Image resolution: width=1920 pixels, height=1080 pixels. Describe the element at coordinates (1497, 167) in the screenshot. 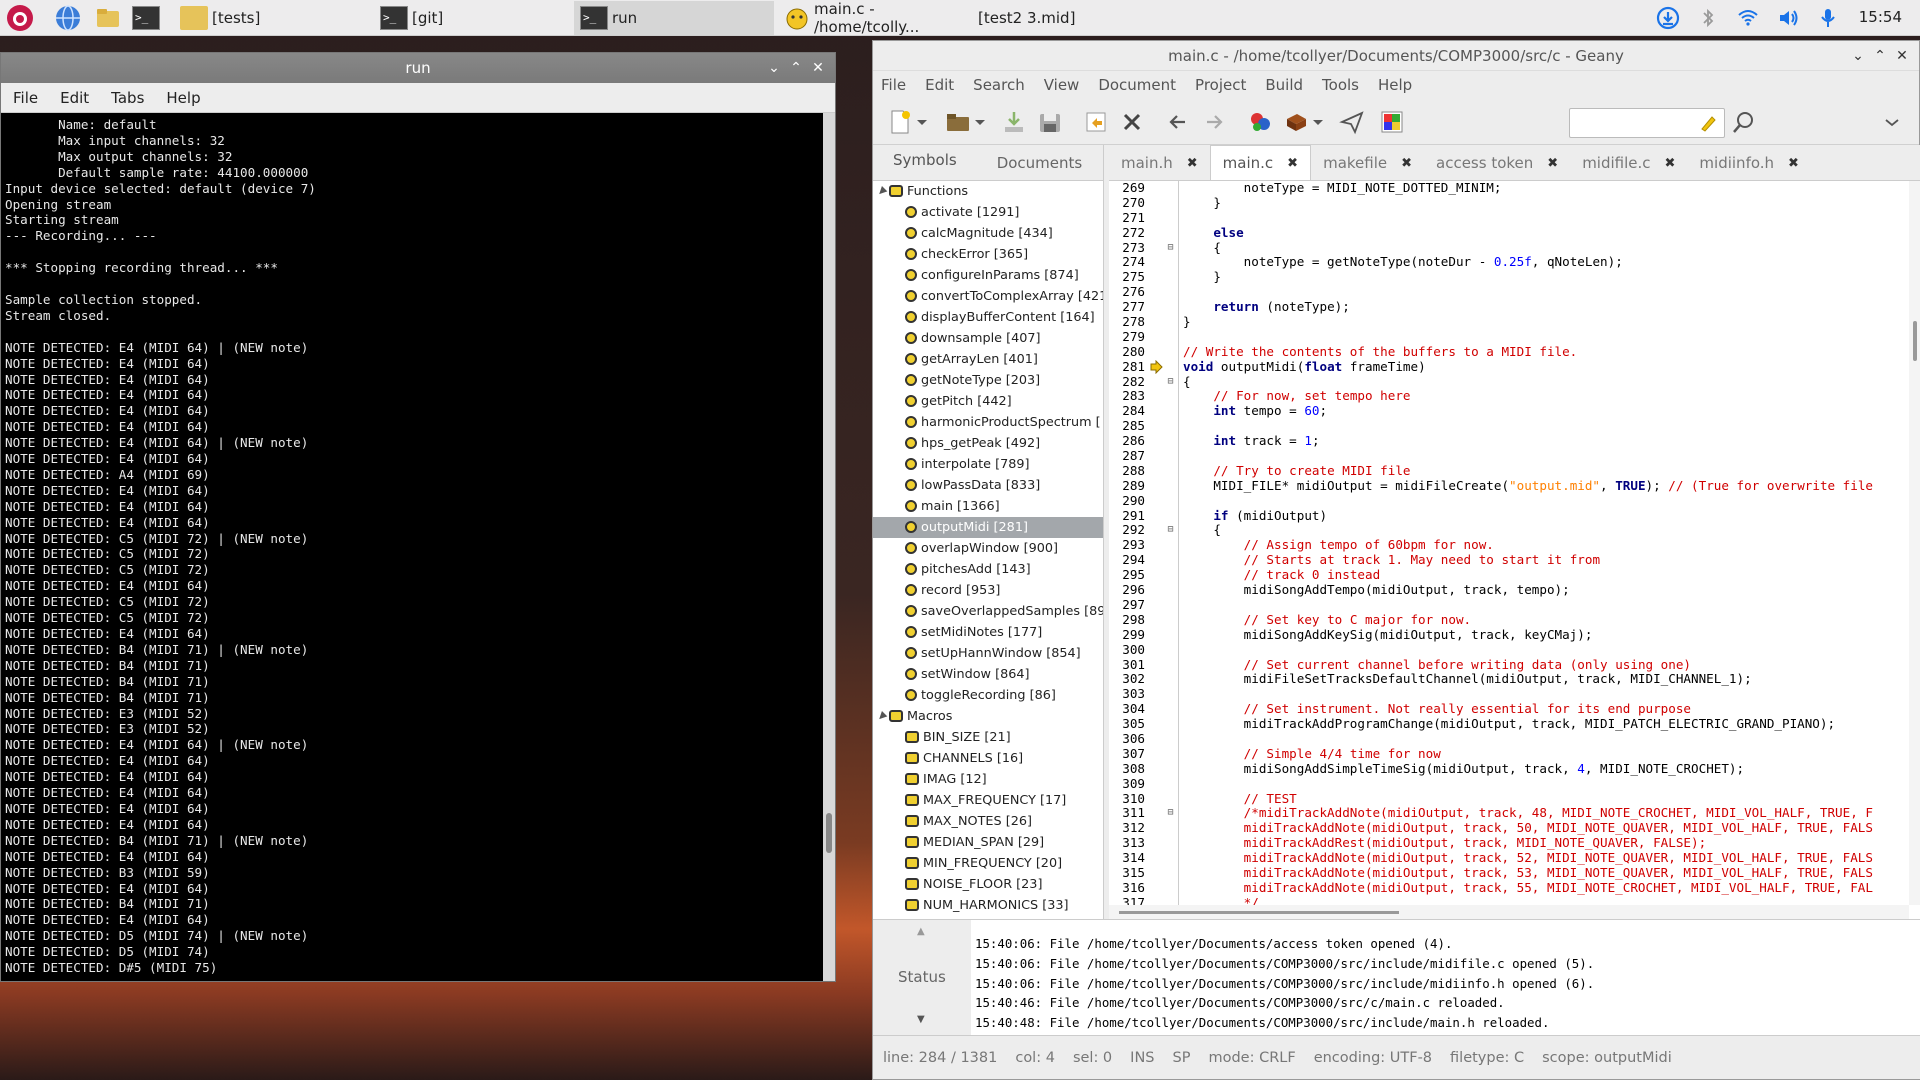

I see `tab-access-token: access token ✖` at that location.